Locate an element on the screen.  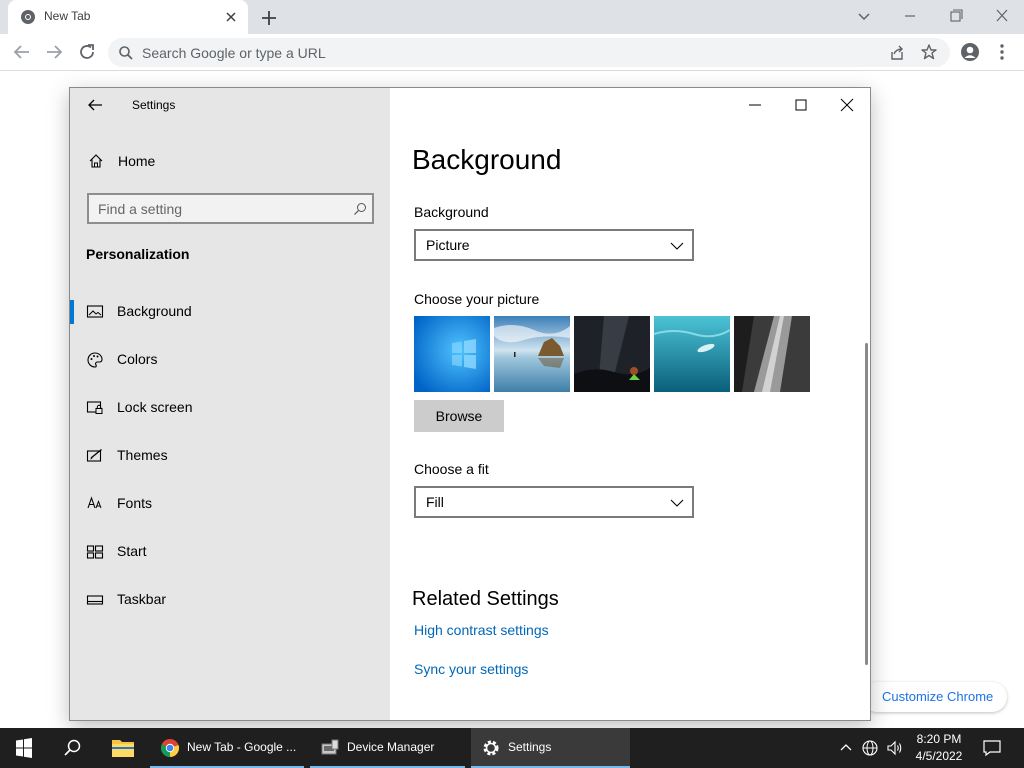
sidebar-item-fonts: Fonts is located at coordinates (230, 504).